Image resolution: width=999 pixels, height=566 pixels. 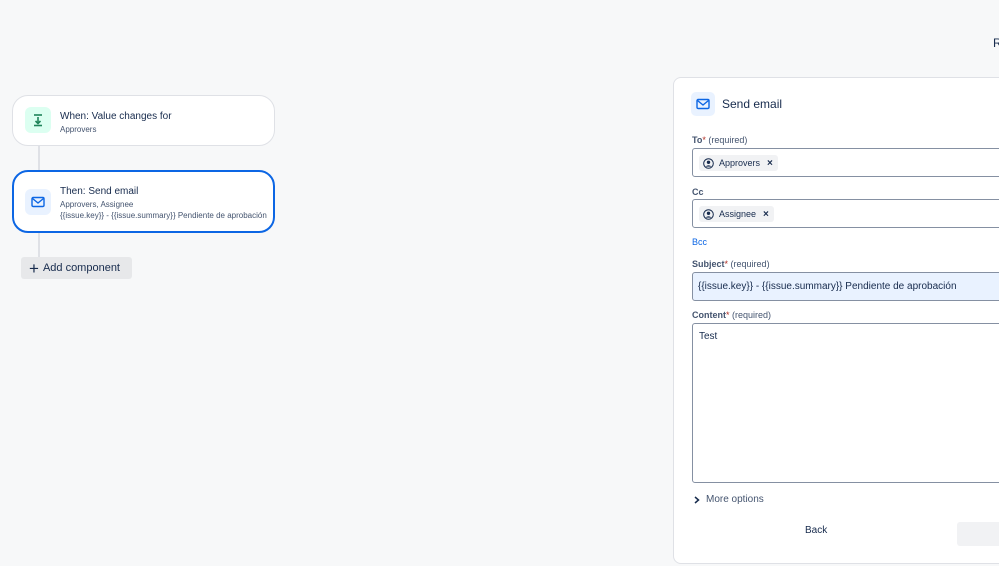 I want to click on plus-icon: +, so click(x=34, y=268).